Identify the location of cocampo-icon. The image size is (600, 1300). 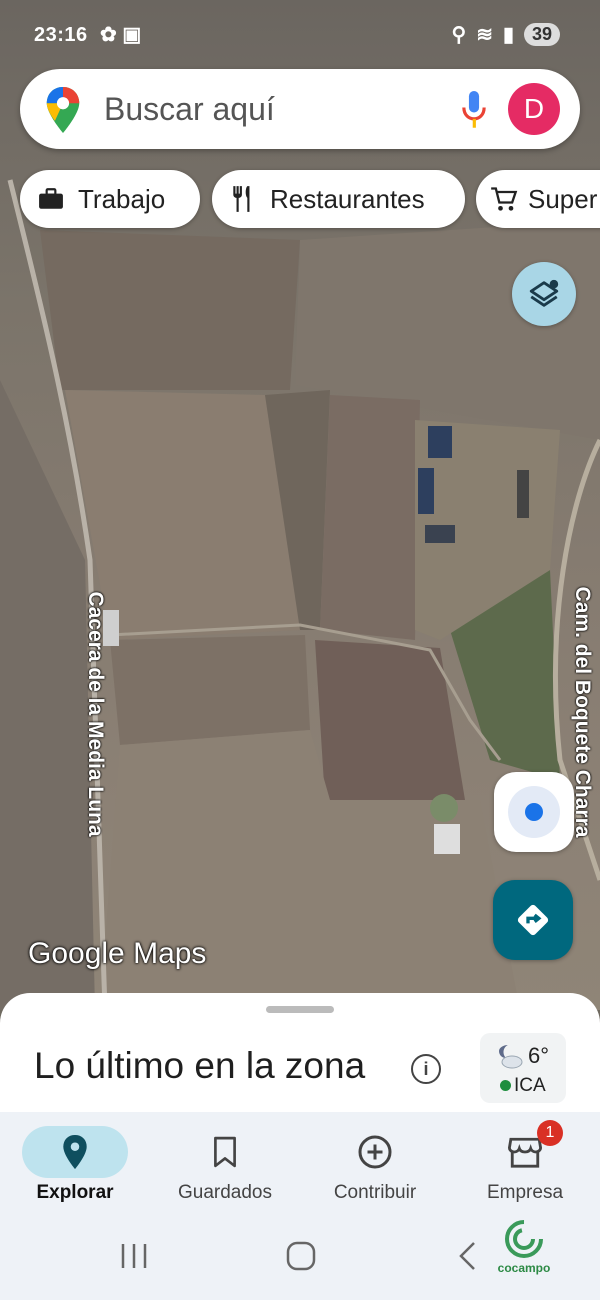
(524, 1239).